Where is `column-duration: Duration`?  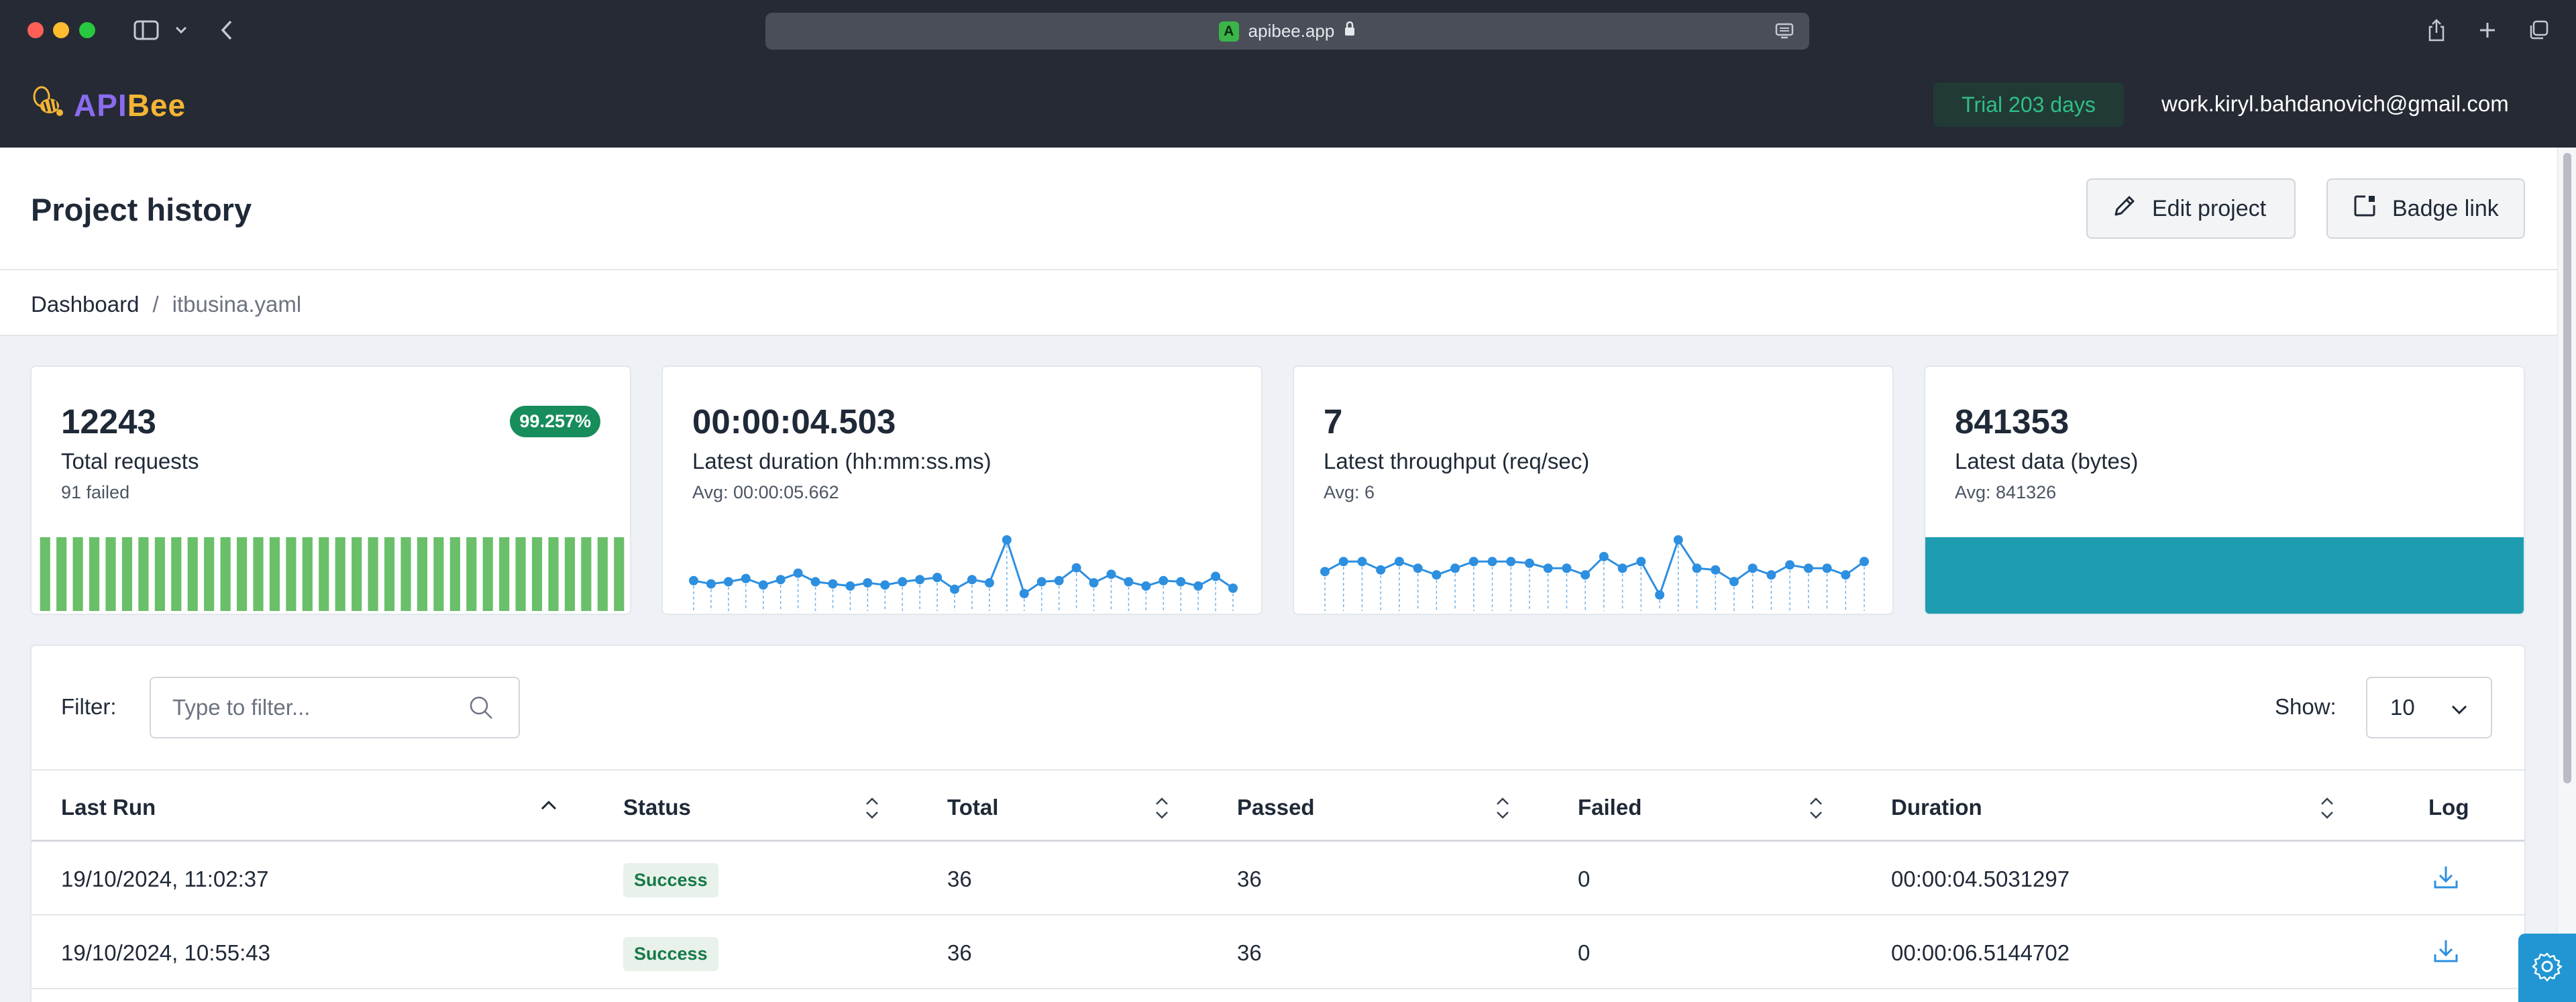
column-duration: Duration is located at coordinates (1936, 808).